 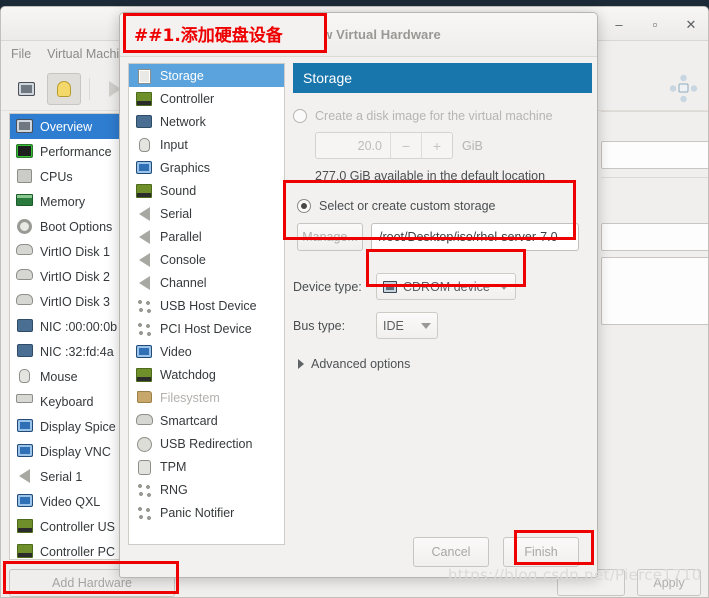 What do you see at coordinates (67, 376) in the screenshot?
I see `sidebar-item-mouse: Mouse` at bounding box center [67, 376].